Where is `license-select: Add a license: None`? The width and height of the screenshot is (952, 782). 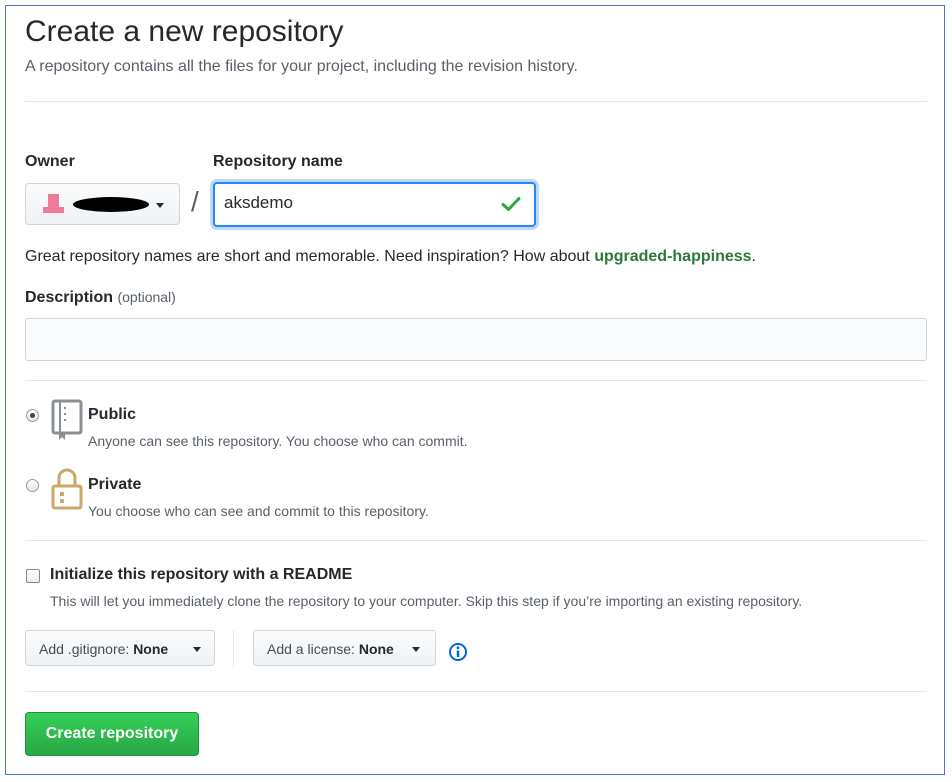
license-select: Add a license: None is located at coordinates (344, 648).